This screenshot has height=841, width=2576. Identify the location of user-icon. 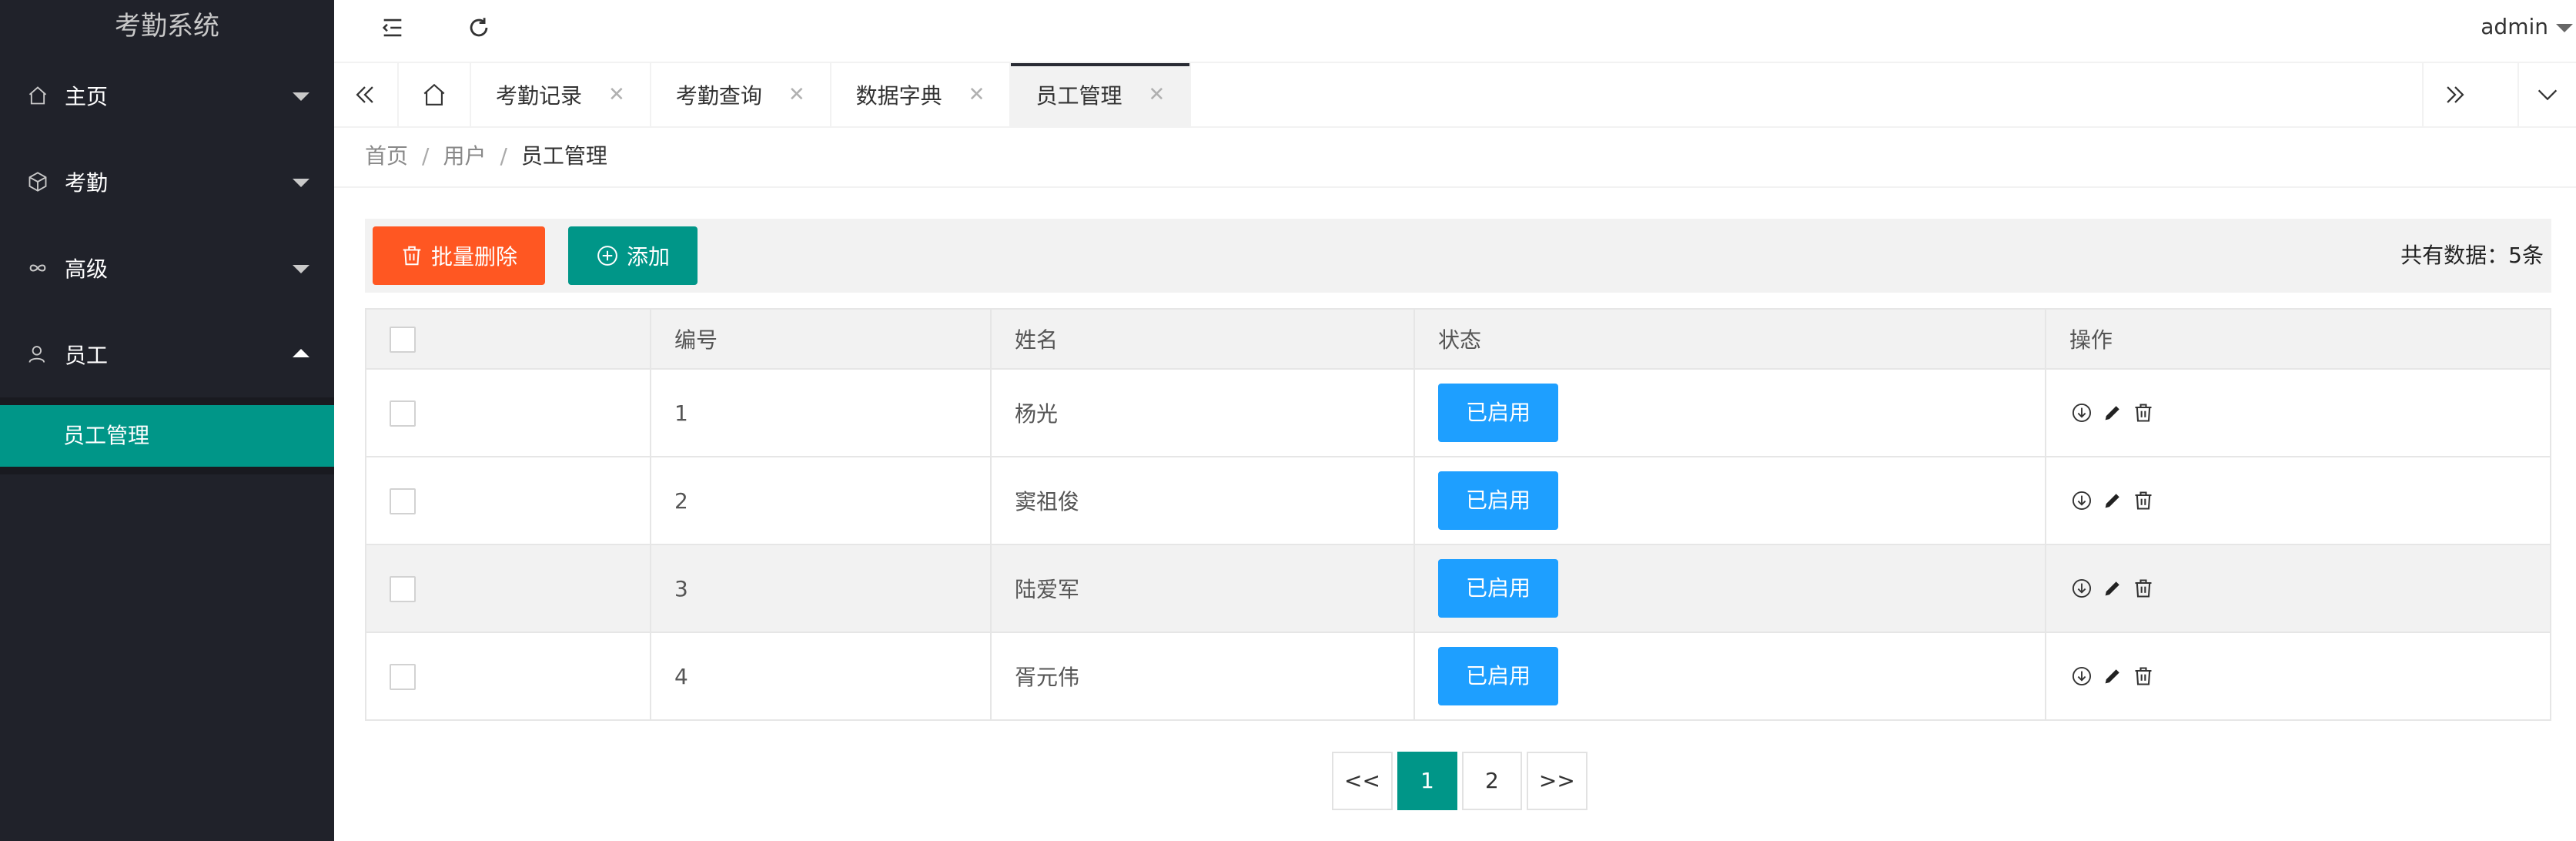
(38, 354).